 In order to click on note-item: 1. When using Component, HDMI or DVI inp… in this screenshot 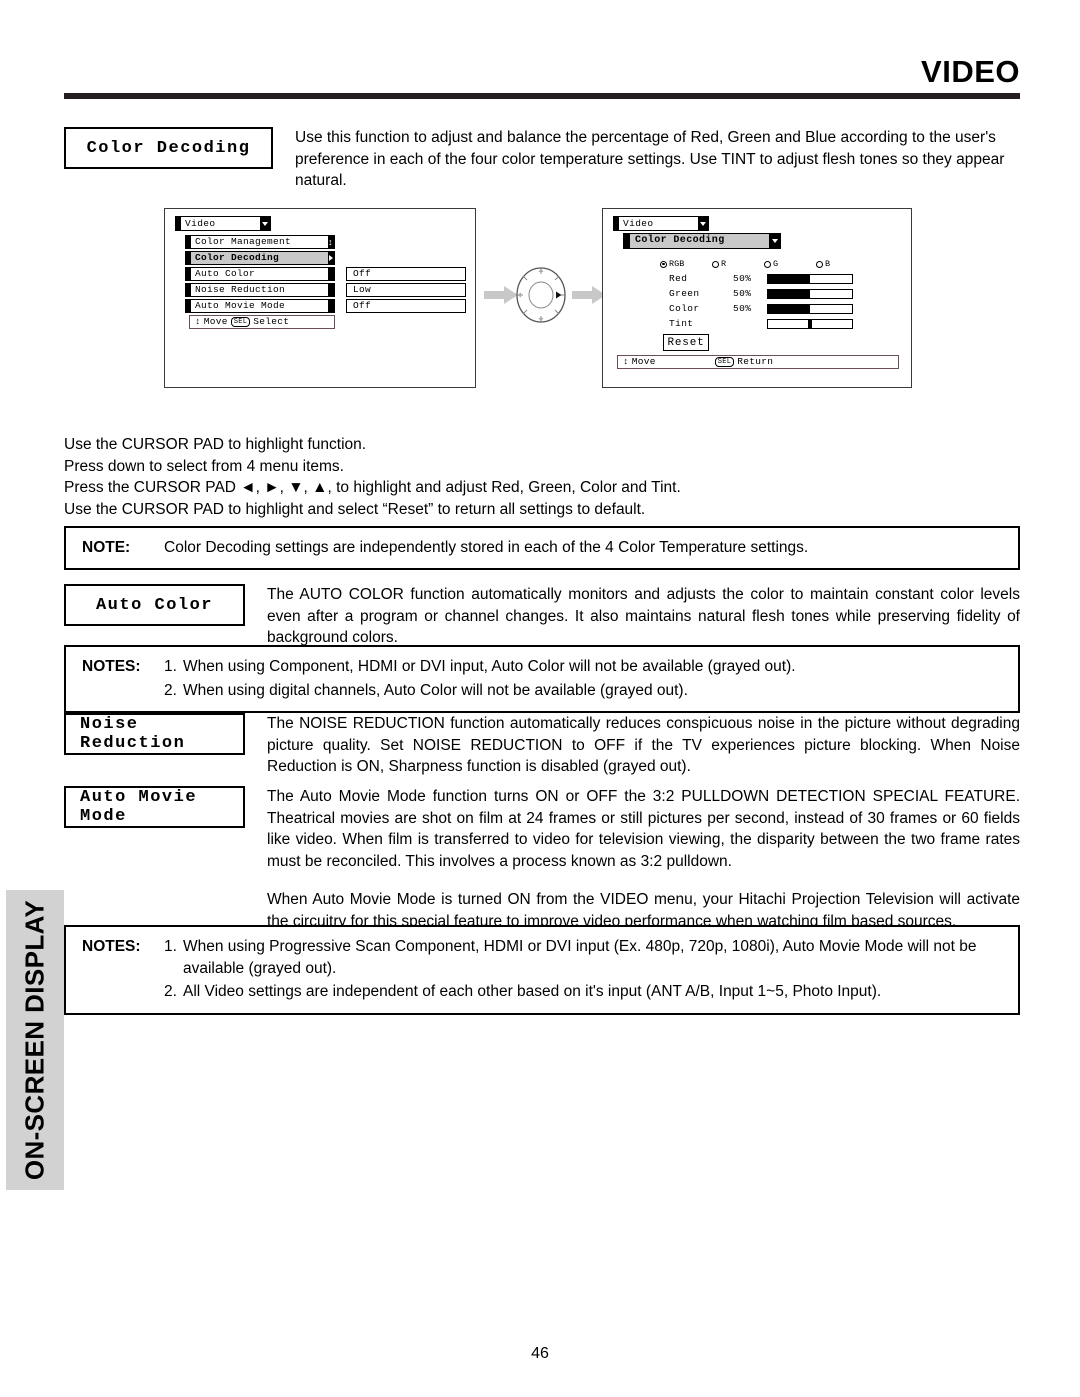, I will do `click(584, 667)`.